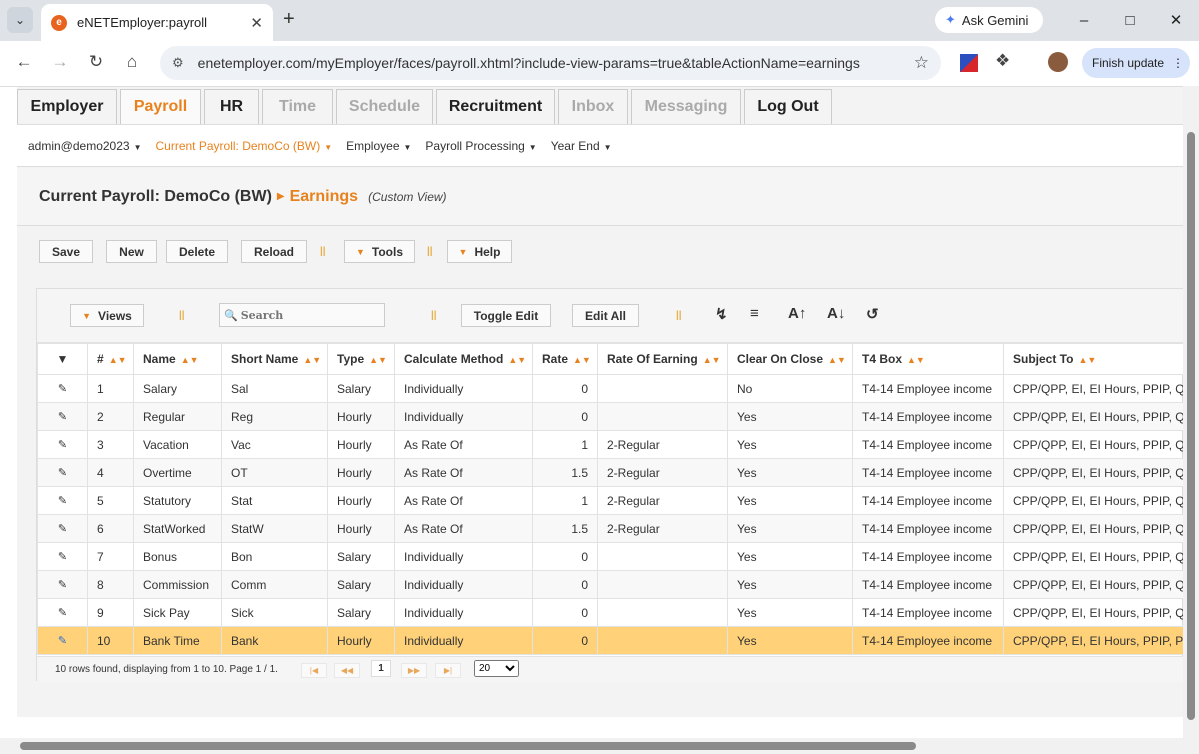 The width and height of the screenshot is (1199, 754). Describe the element at coordinates (302, 315) in the screenshot. I see `search-box: 🔍` at that location.